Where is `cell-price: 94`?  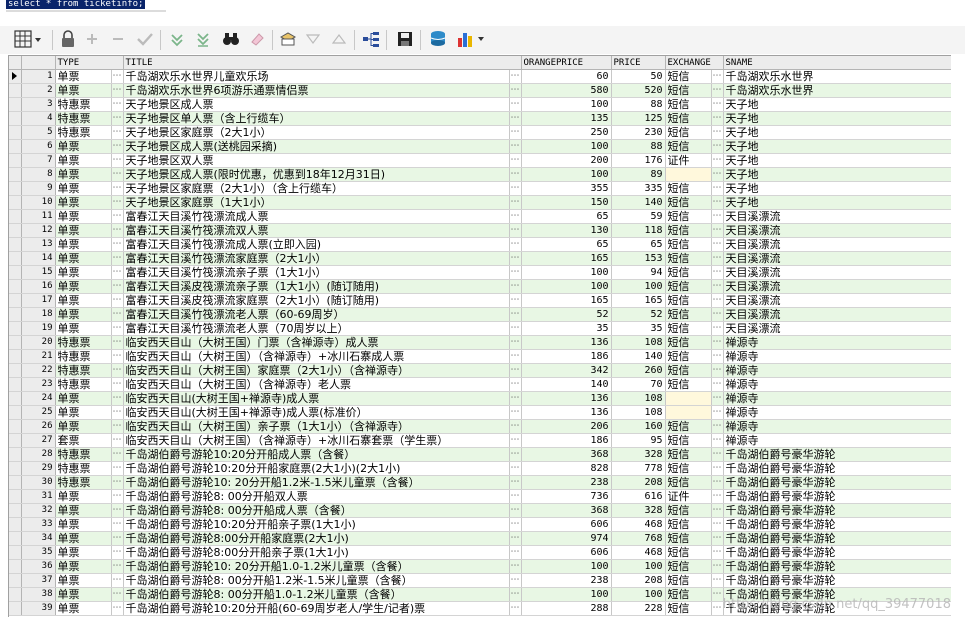
cell-price: 94 is located at coordinates (638, 272).